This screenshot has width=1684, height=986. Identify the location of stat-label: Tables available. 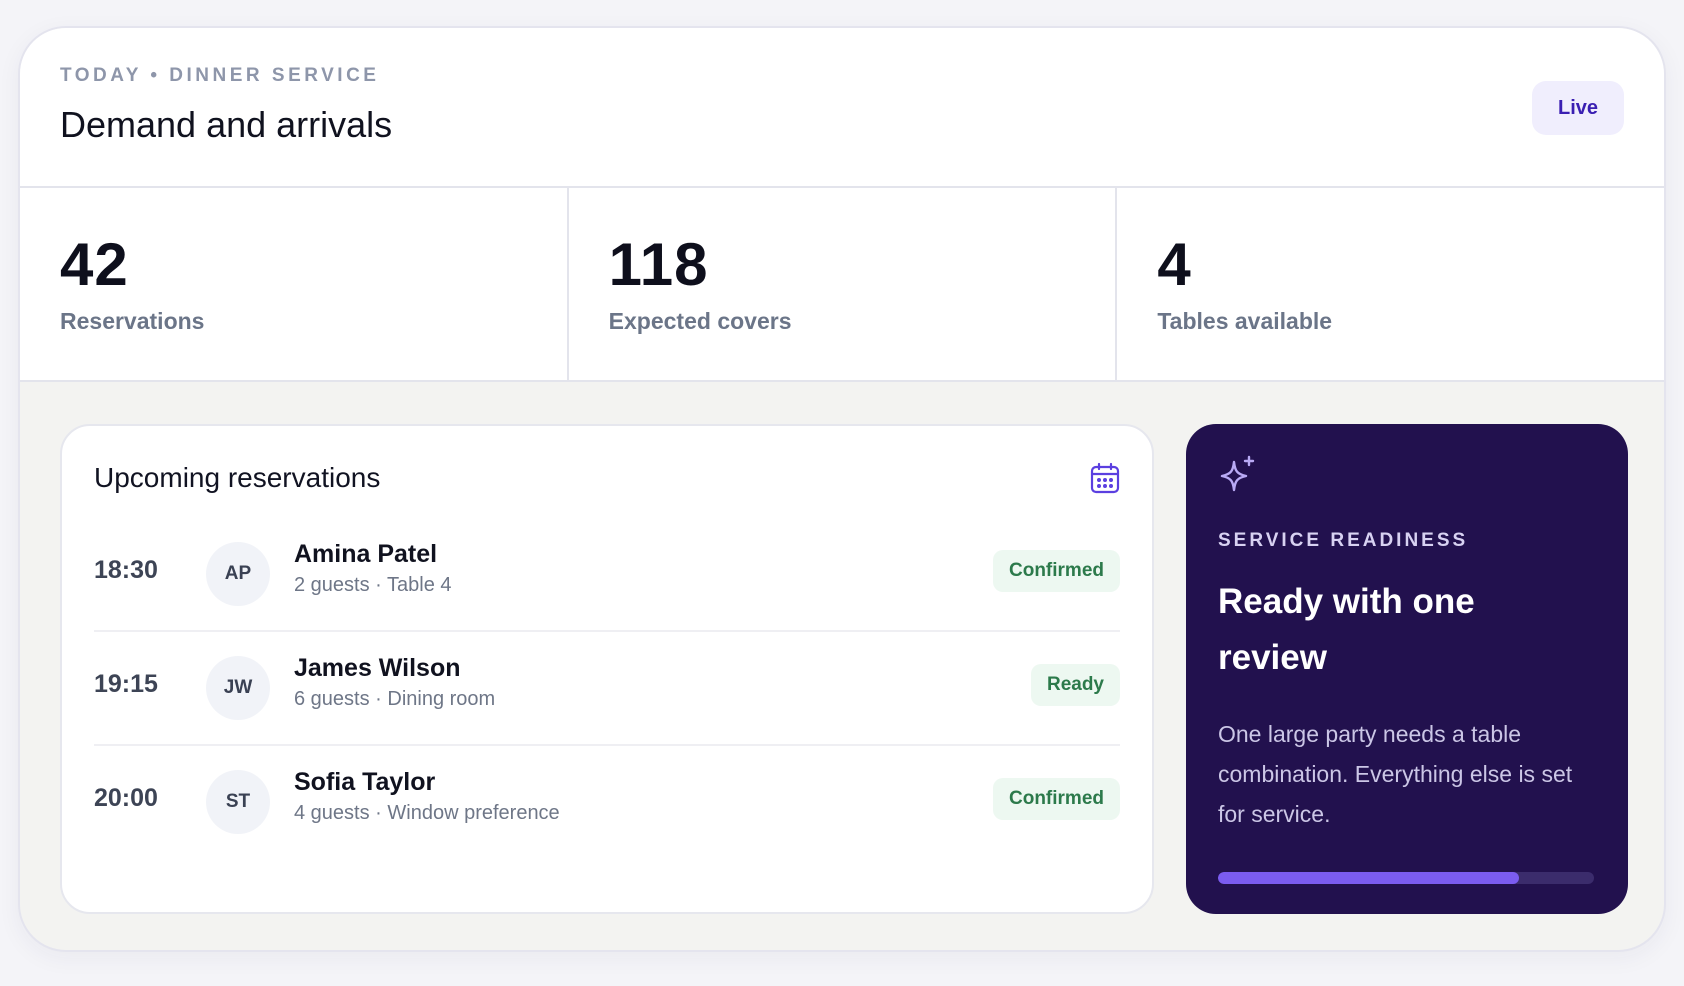
(1245, 321).